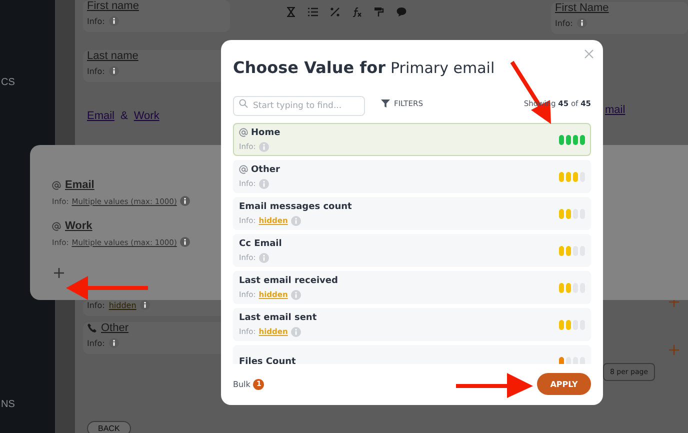 This screenshot has height=433, width=688. I want to click on phone-icon, so click(92, 328).